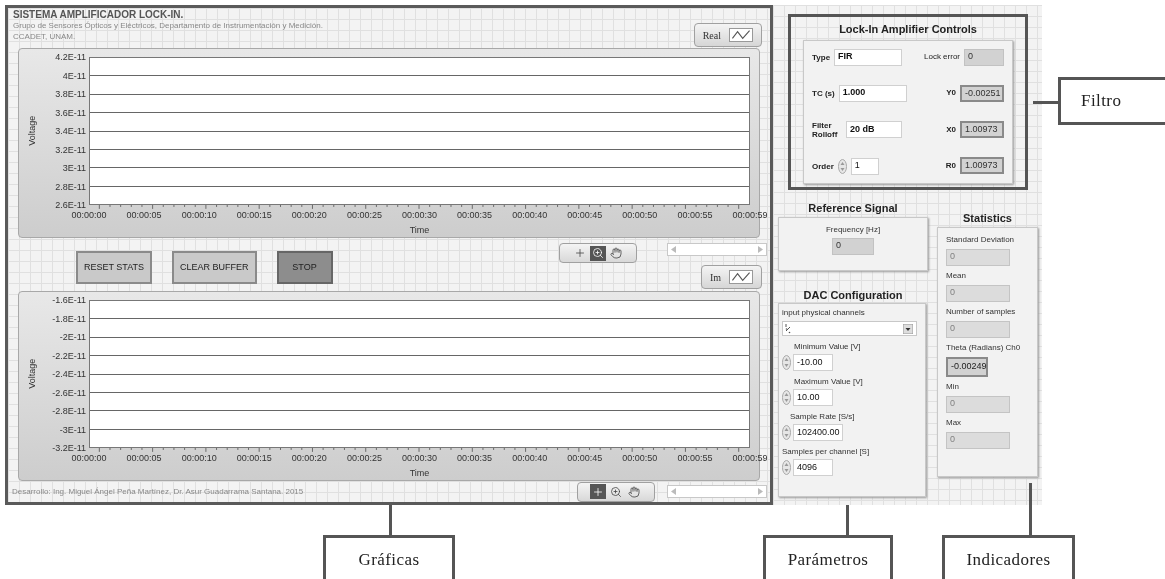 This screenshot has width=1165, height=579. Describe the element at coordinates (89, 215) in the screenshot. I see `x-tick-label: 00:00:00` at that location.